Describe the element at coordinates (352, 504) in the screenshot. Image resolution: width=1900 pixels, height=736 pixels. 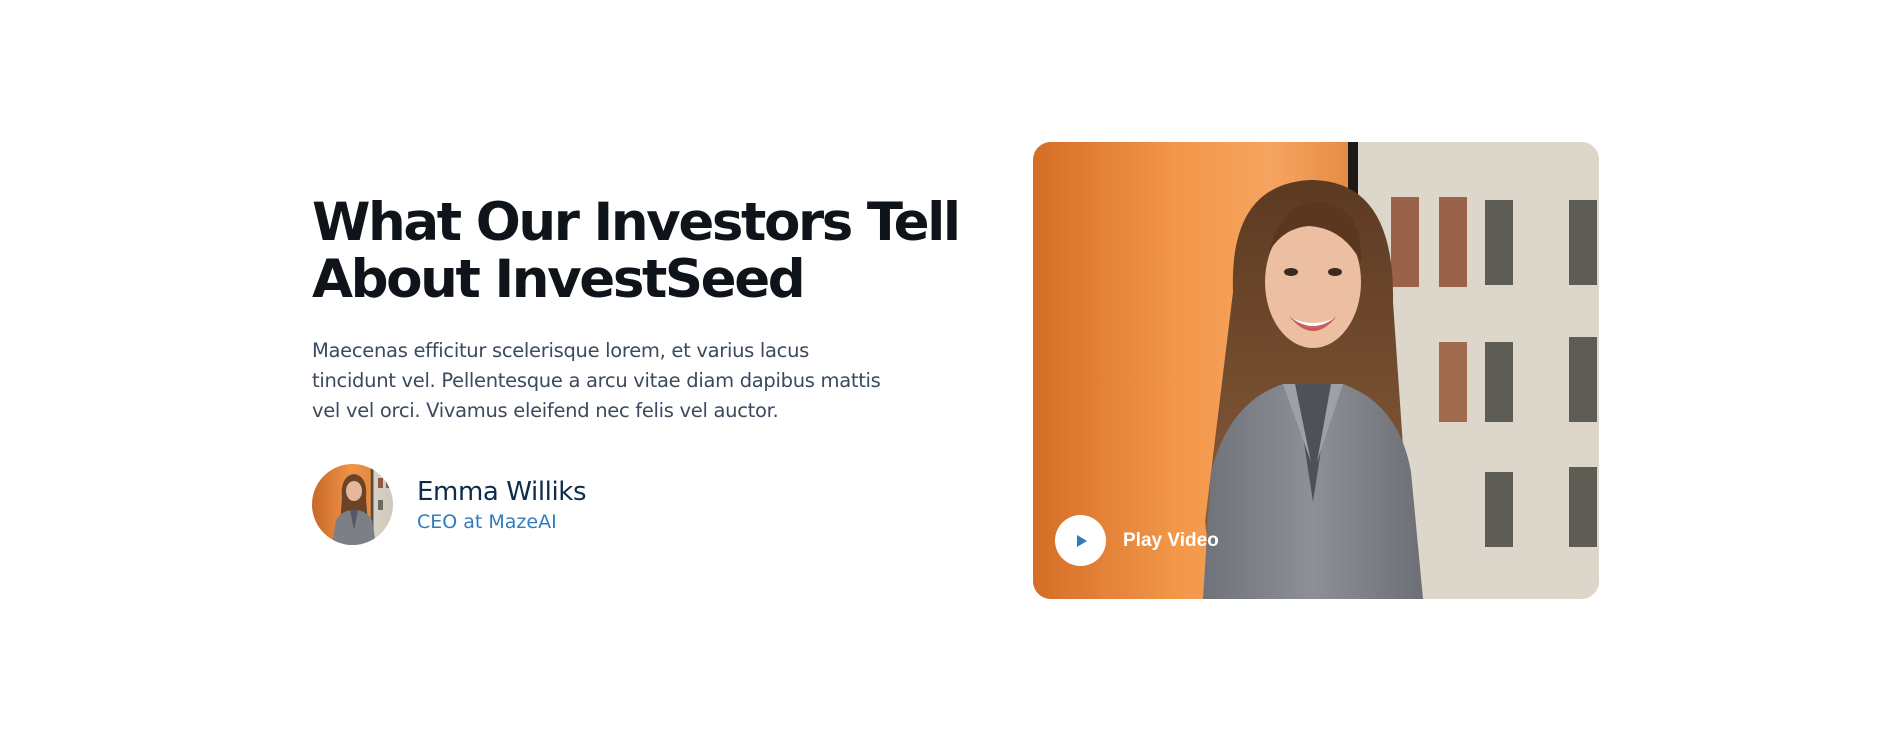
I see `author-avatar` at that location.